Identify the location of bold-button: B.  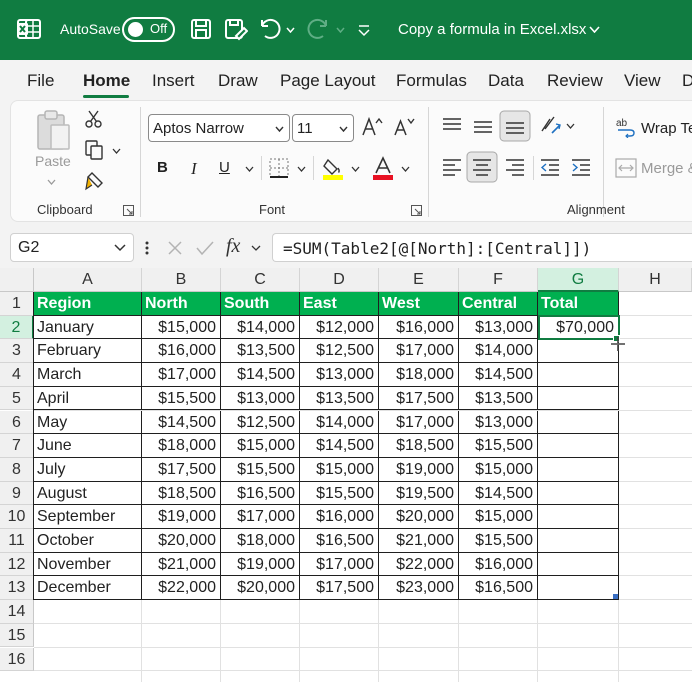
(162, 167).